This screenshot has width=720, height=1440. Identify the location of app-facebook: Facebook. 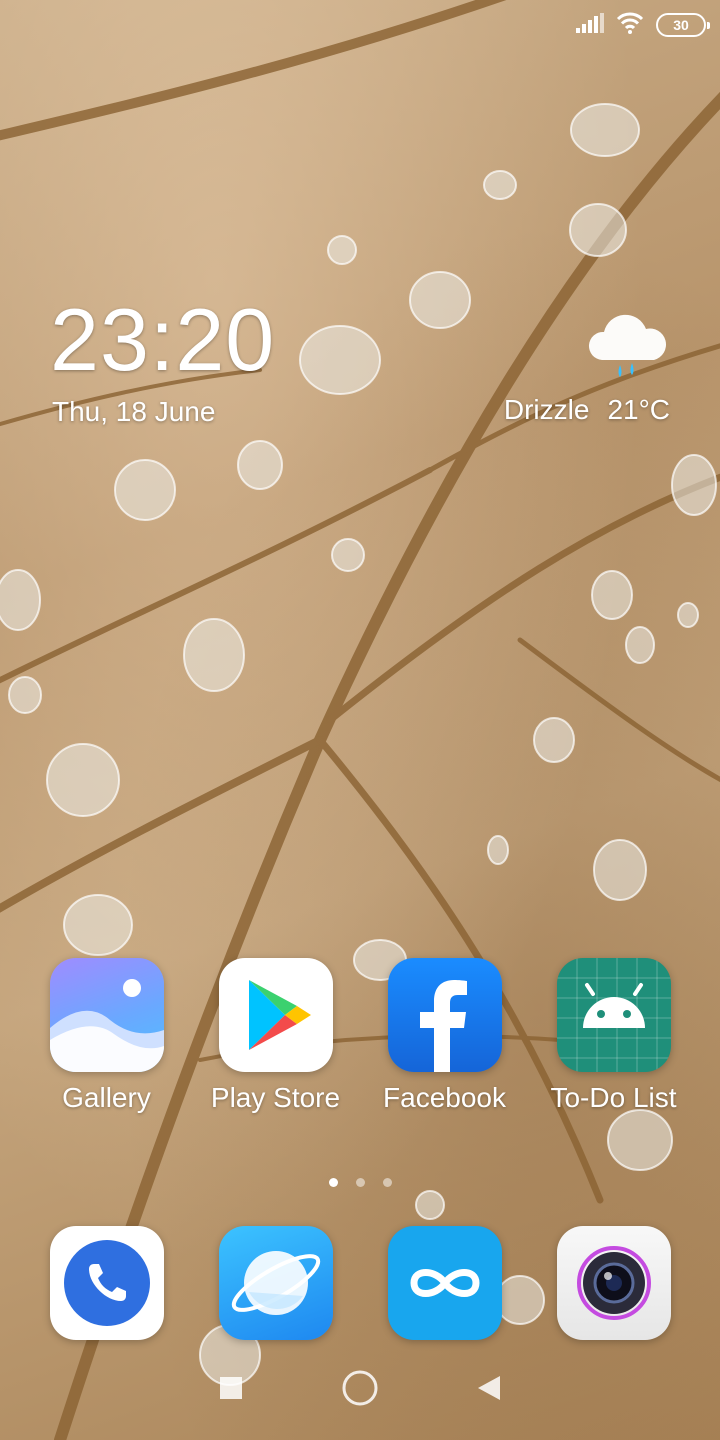
(445, 1036).